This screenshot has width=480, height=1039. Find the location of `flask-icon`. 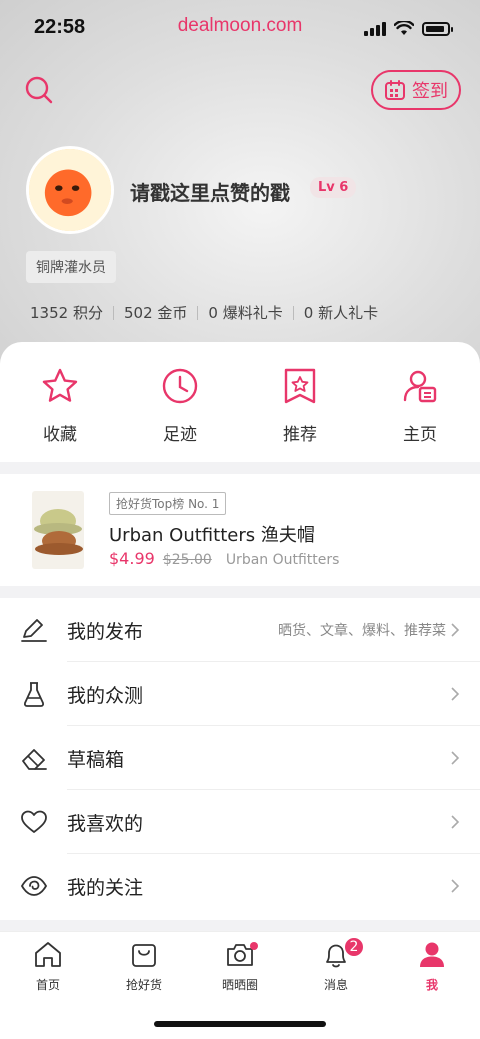

flask-icon is located at coordinates (34, 694).